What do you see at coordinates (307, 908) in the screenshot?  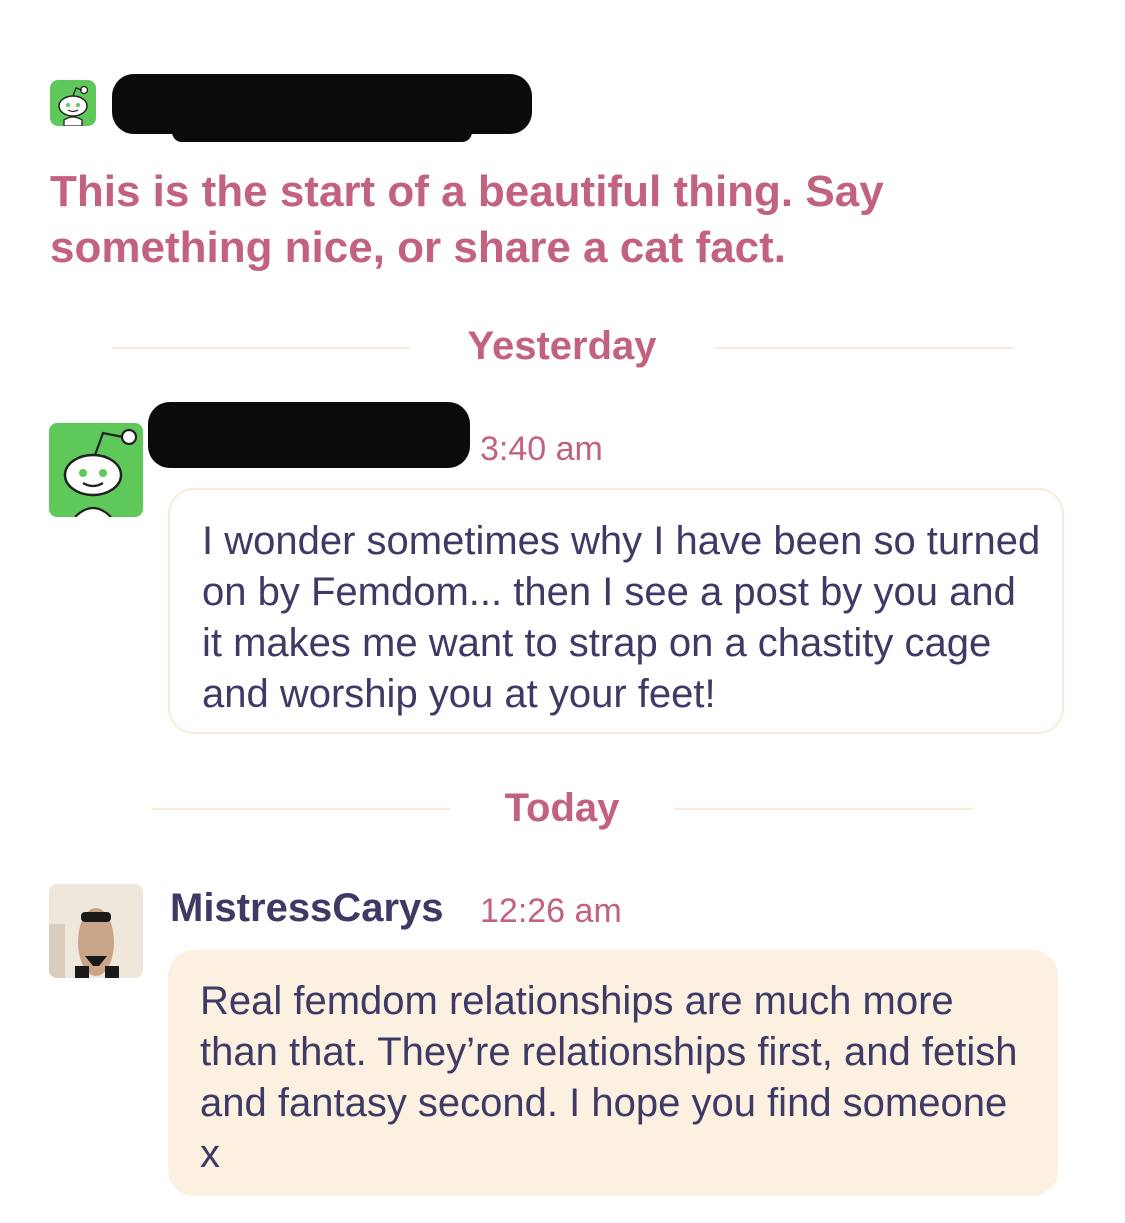 I see `sender-name: MistressCarys` at bounding box center [307, 908].